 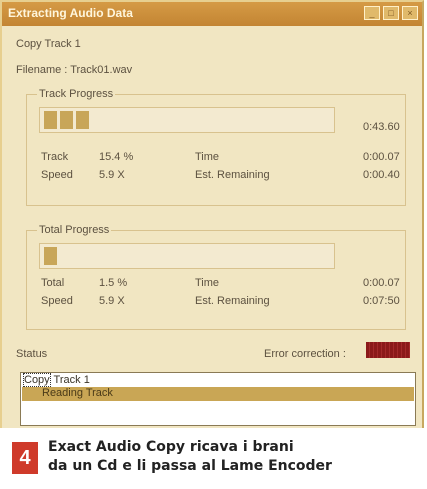 I want to click on track-label: Track, so click(x=55, y=157).